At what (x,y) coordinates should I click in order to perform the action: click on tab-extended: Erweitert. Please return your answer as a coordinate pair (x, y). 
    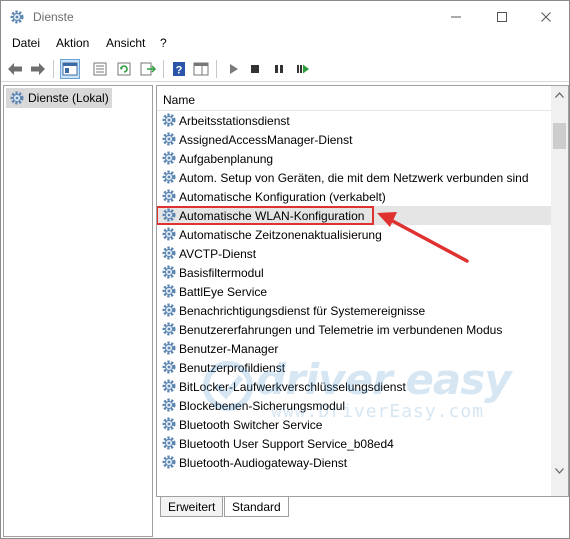
    Looking at the image, I should click on (192, 507).